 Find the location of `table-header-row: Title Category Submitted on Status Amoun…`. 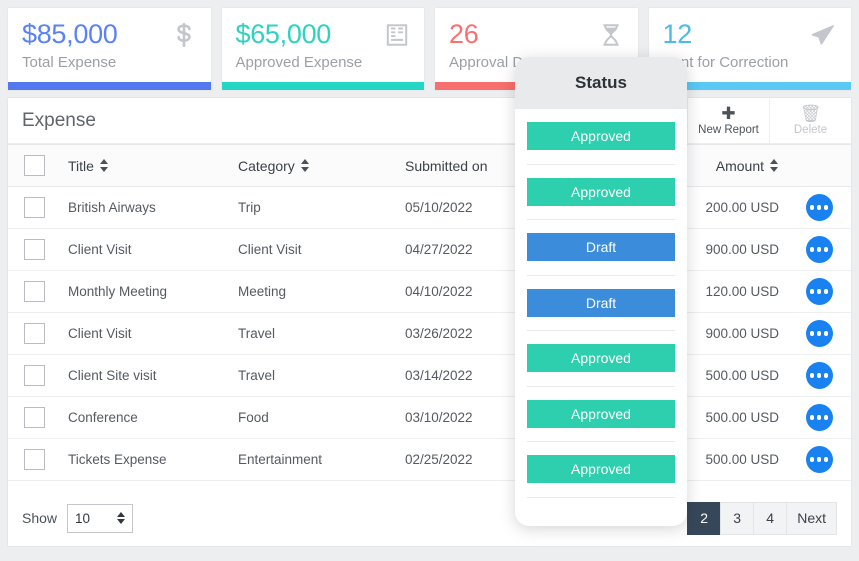

table-header-row: Title Category Submitted on Status Amoun… is located at coordinates (429, 165).